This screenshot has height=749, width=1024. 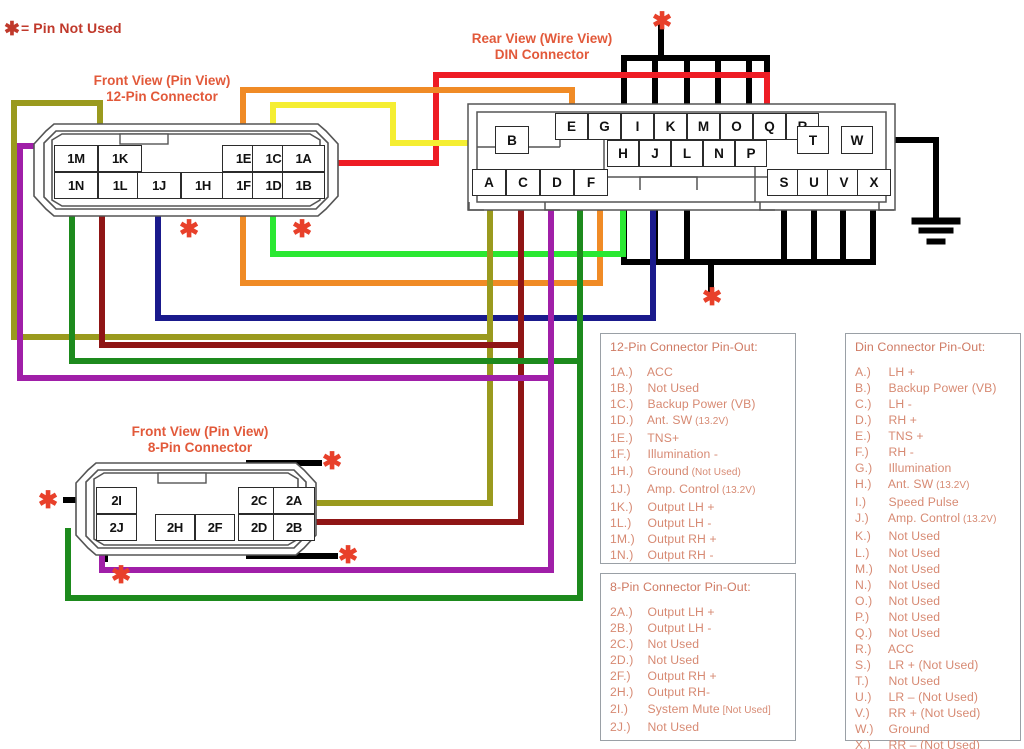 What do you see at coordinates (712, 297) in the screenshot?
I see `asterisk-marker-din-bottom: ✱` at bounding box center [712, 297].